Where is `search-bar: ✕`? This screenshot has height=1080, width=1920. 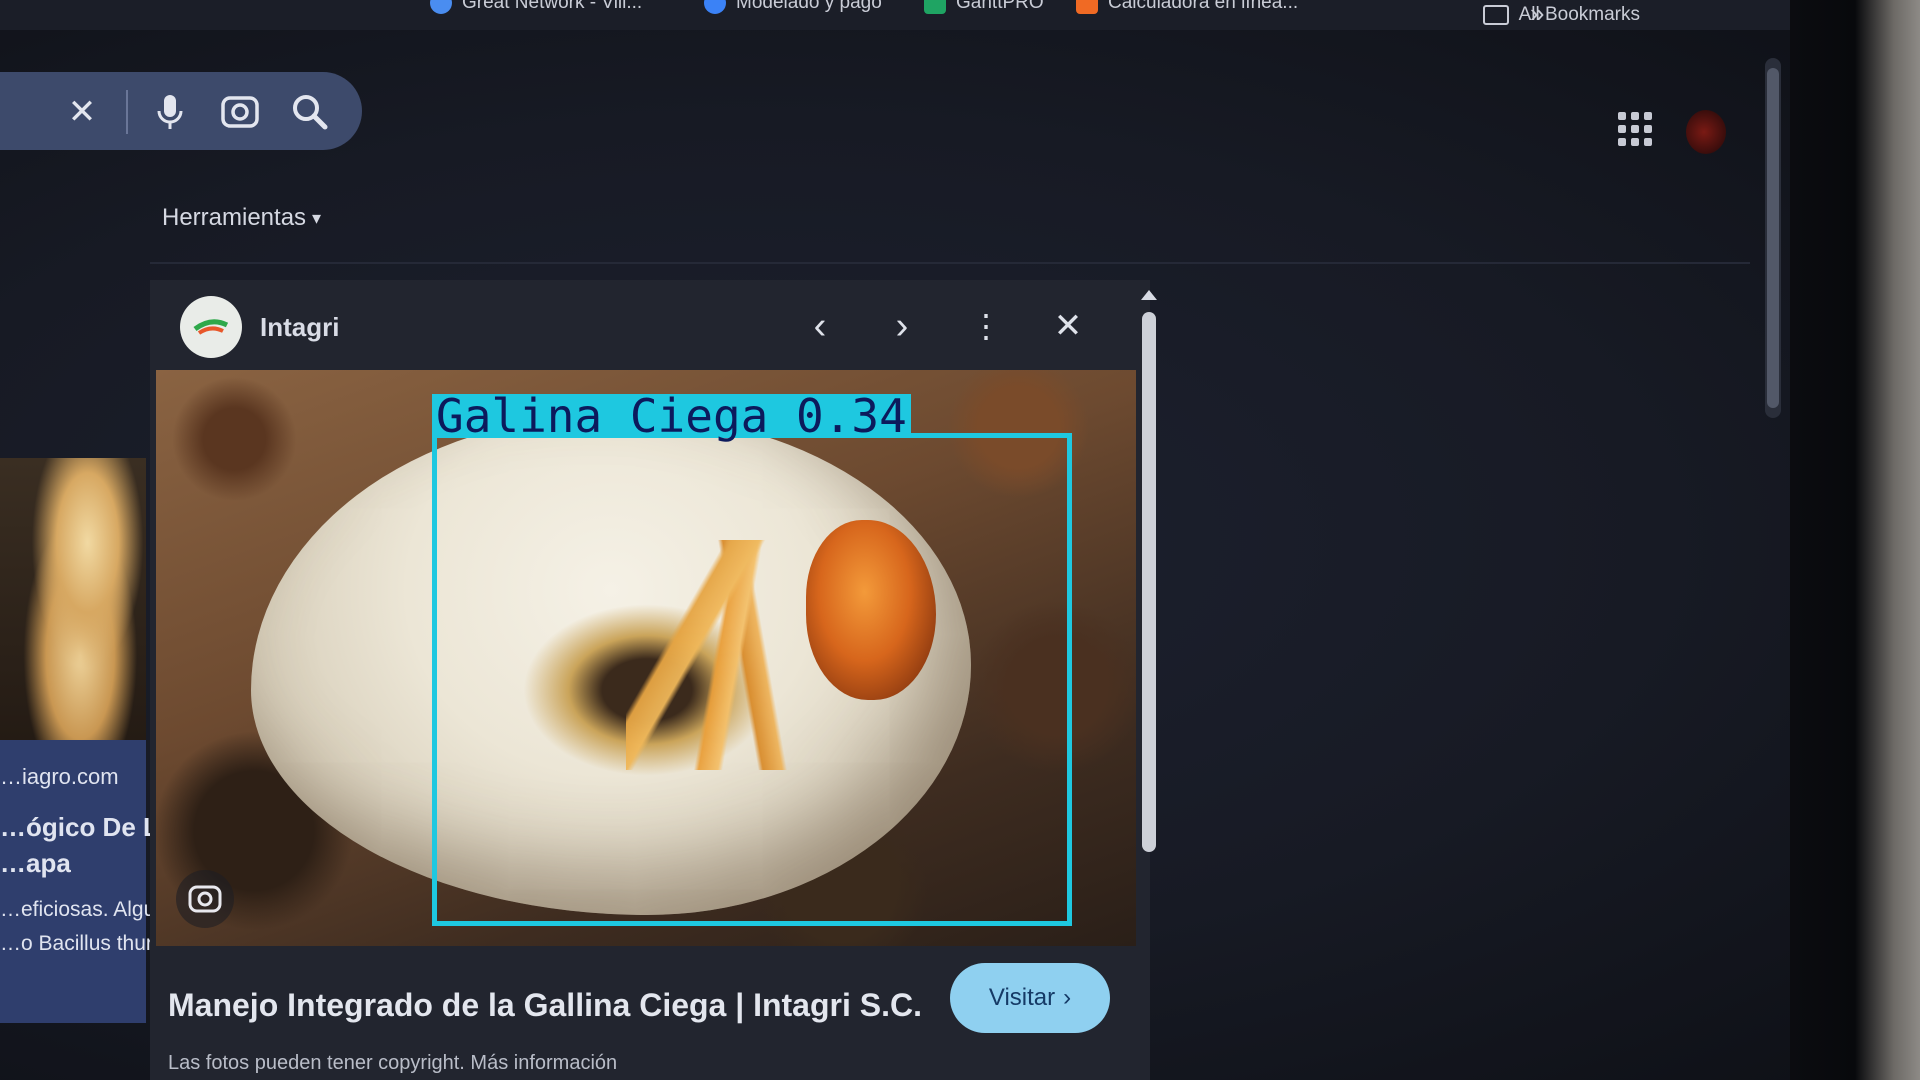 search-bar: ✕ is located at coordinates (181, 111).